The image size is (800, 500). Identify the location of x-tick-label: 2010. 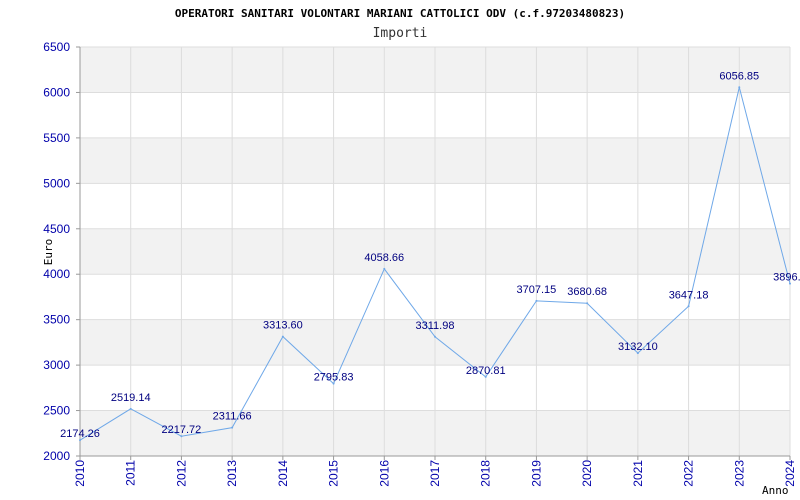
(80, 473).